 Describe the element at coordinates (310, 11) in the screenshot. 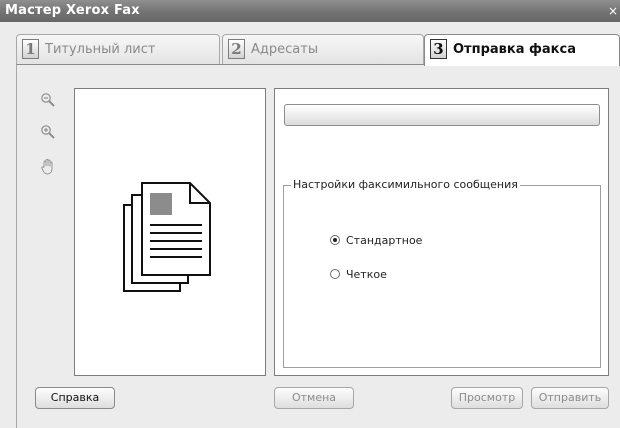

I see `title-bar: Мастер Xerox Fax ×` at that location.